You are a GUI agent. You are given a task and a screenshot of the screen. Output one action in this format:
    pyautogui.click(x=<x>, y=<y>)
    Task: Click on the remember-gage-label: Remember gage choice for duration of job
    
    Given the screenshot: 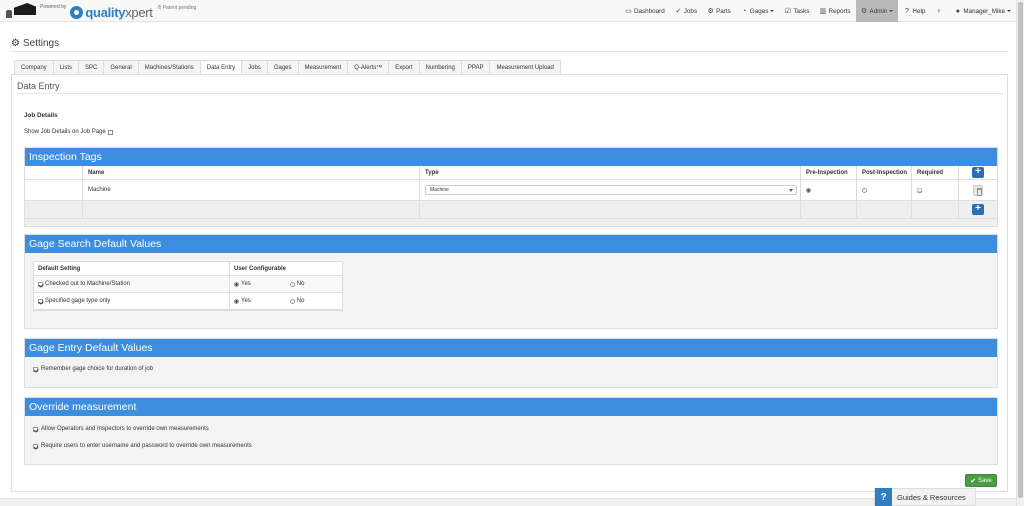 What is the action you would take?
    pyautogui.click(x=97, y=369)
    